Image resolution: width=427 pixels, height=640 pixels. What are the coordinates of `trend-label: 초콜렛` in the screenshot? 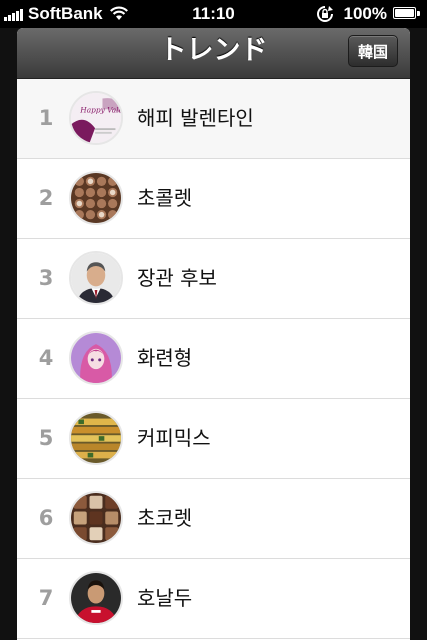 It's located at (165, 198).